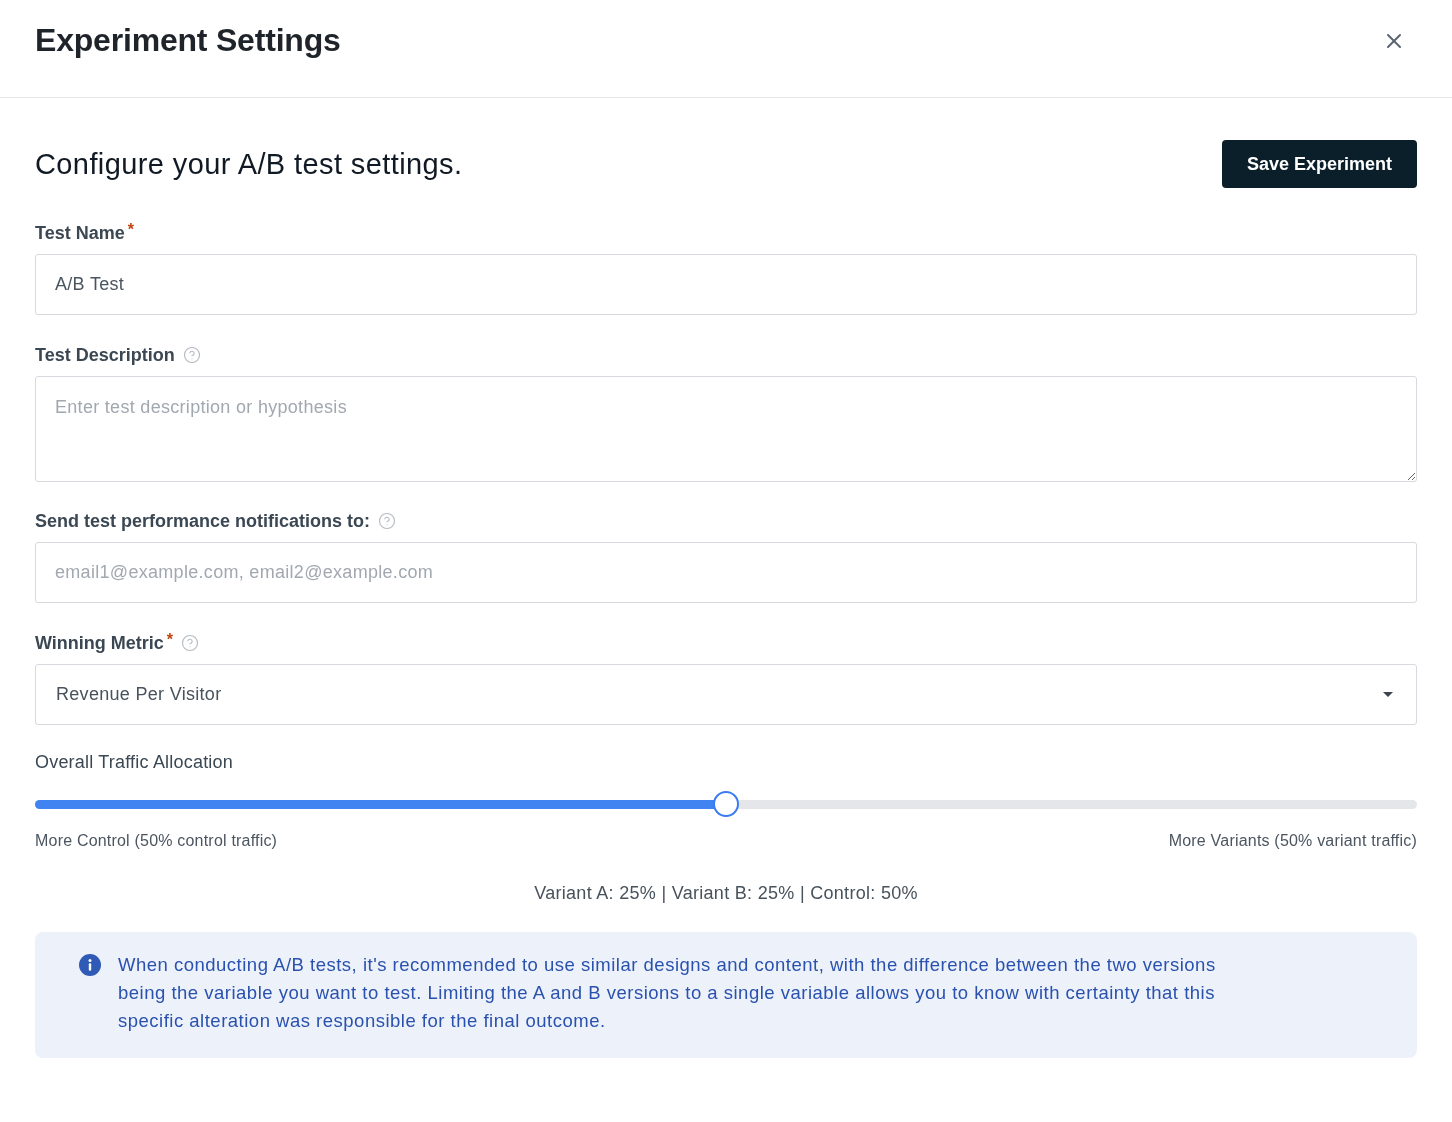 This screenshot has height=1122, width=1452. What do you see at coordinates (80, 233) in the screenshot?
I see `field-label: Test Name` at bounding box center [80, 233].